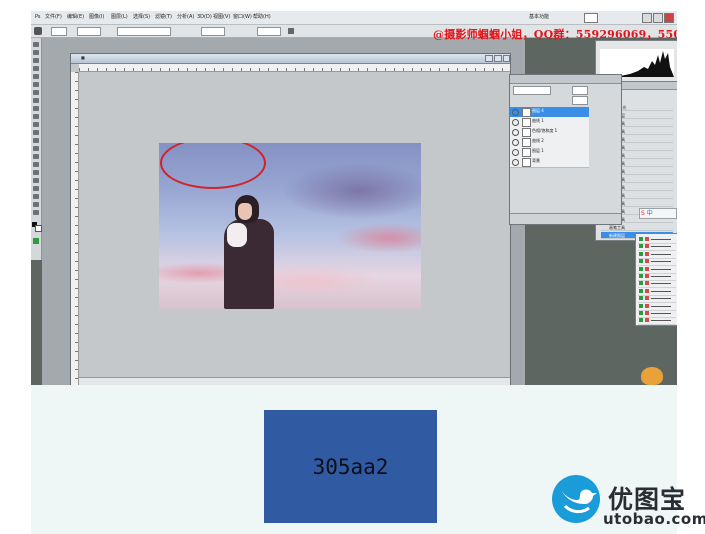 Image resolution: width=705 pixels, height=534 pixels. Describe the element at coordinates (262, 17) in the screenshot. I see `menu-help: 帮助(H)` at that location.